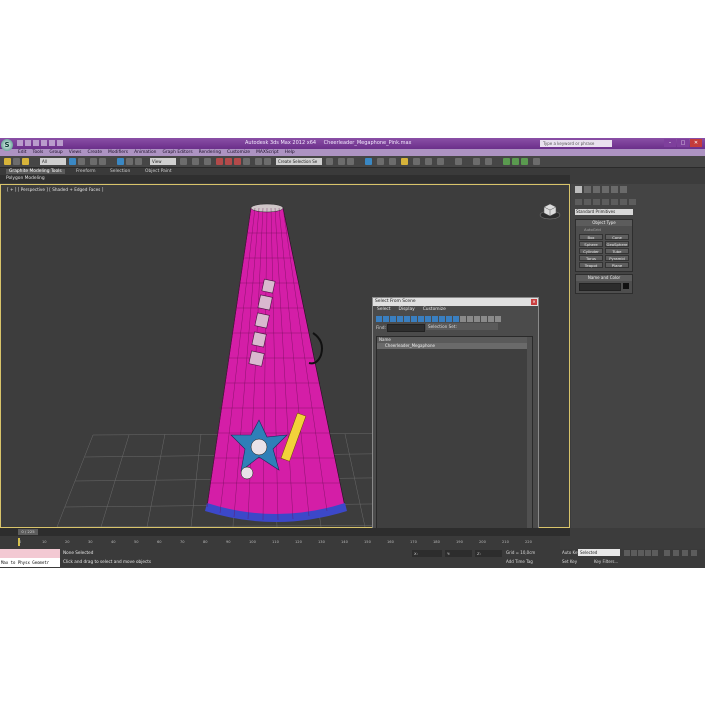  What do you see at coordinates (604, 212) in the screenshot?
I see `category-dropdown: Standard Primitives` at bounding box center [604, 212].